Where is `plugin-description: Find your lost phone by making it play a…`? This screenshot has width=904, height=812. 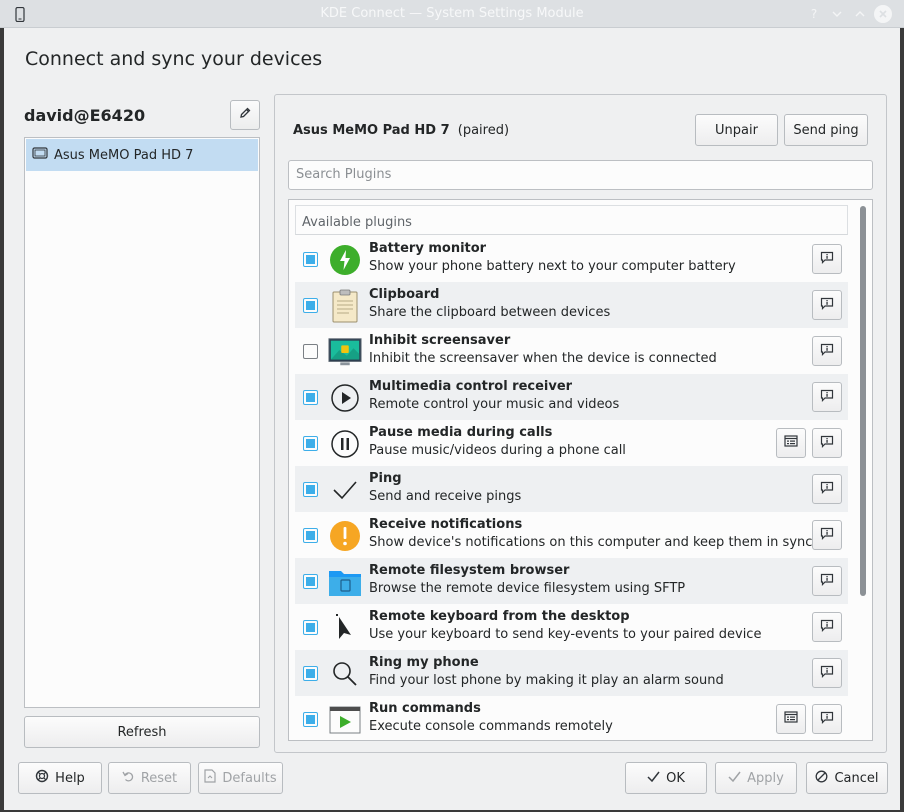
plugin-description: Find your lost phone by making it play a… is located at coordinates (546, 680).